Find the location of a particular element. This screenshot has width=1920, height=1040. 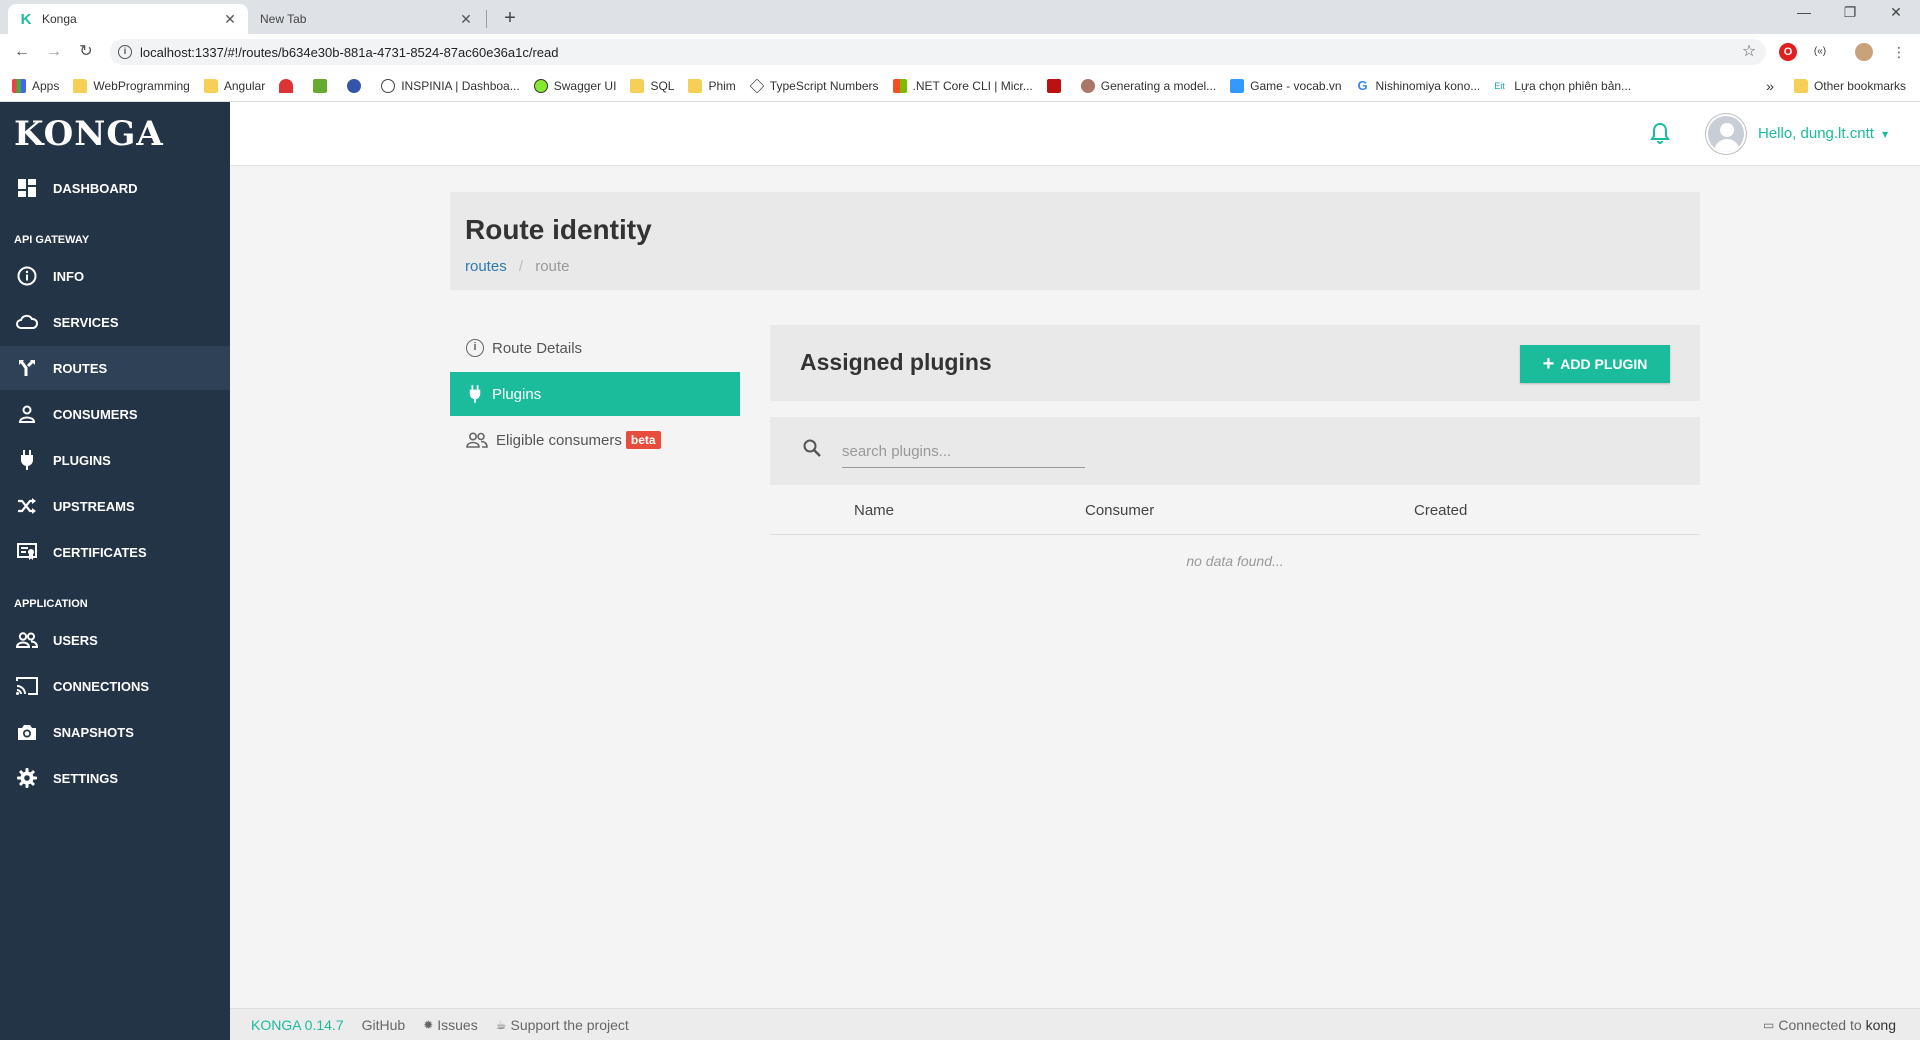

bookmark-angular: Angular is located at coordinates (234, 85).